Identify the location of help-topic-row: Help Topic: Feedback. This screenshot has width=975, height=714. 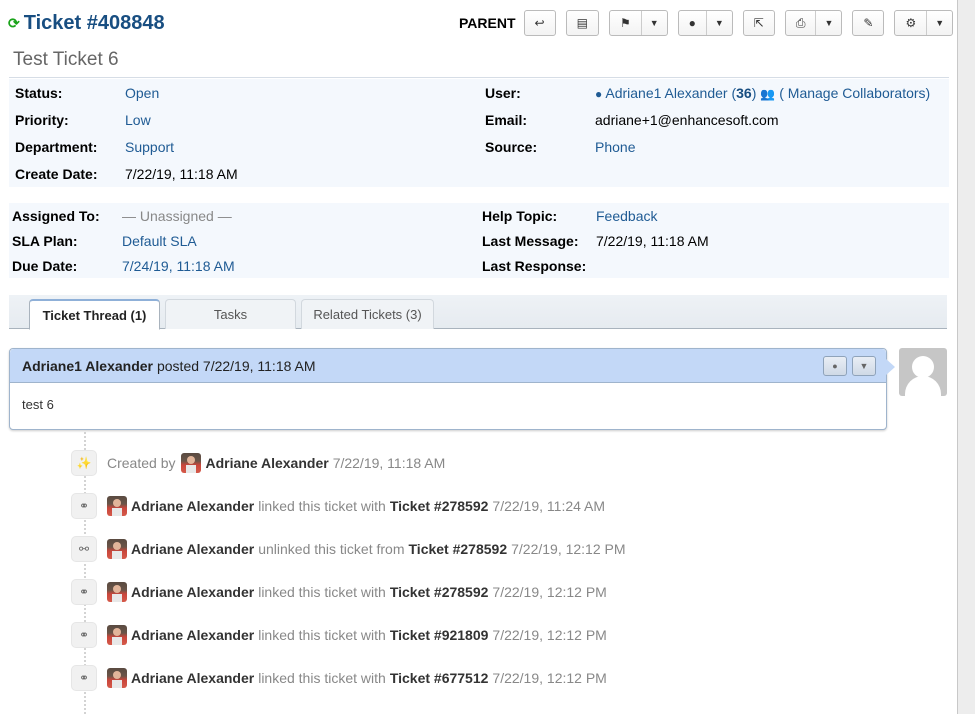
(595, 215).